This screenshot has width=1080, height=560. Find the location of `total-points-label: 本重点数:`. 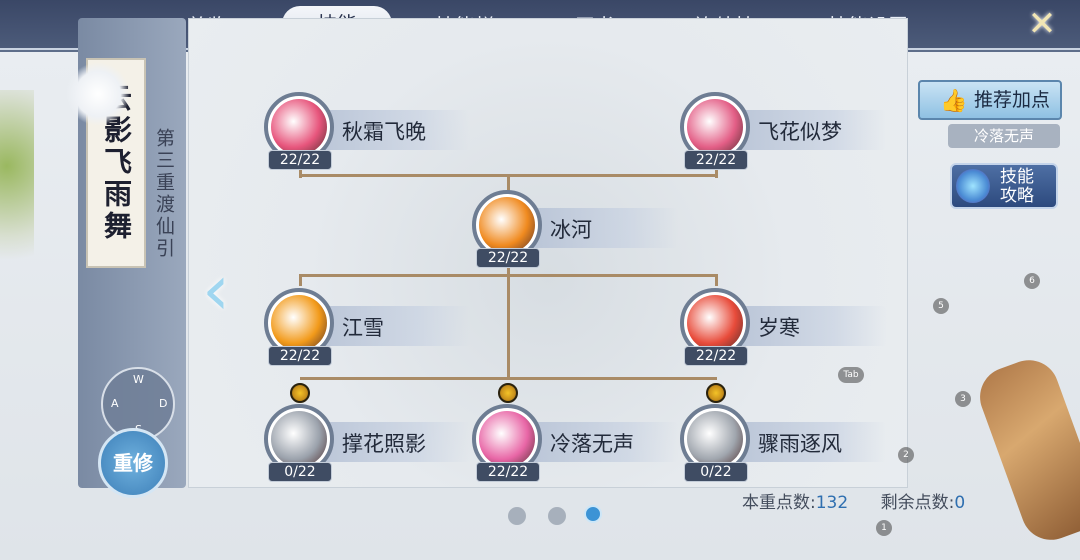

total-points-label: 本重点数: is located at coordinates (779, 503).